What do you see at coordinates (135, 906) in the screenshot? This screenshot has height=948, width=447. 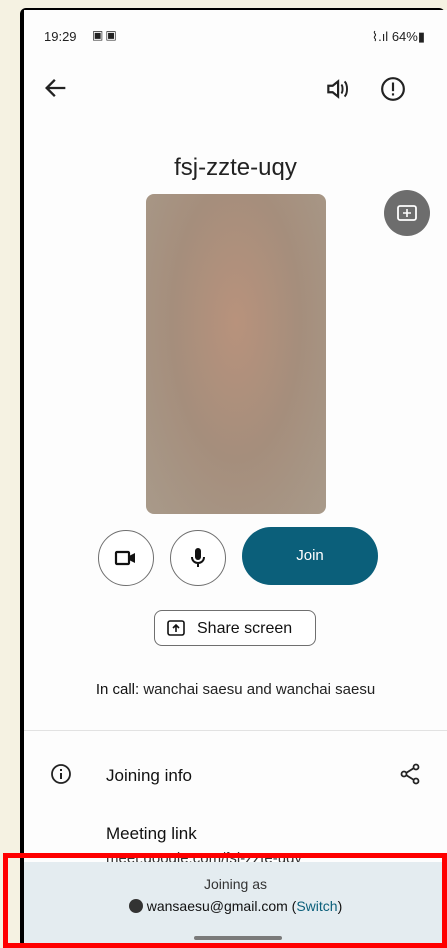 I see `avatar` at bounding box center [135, 906].